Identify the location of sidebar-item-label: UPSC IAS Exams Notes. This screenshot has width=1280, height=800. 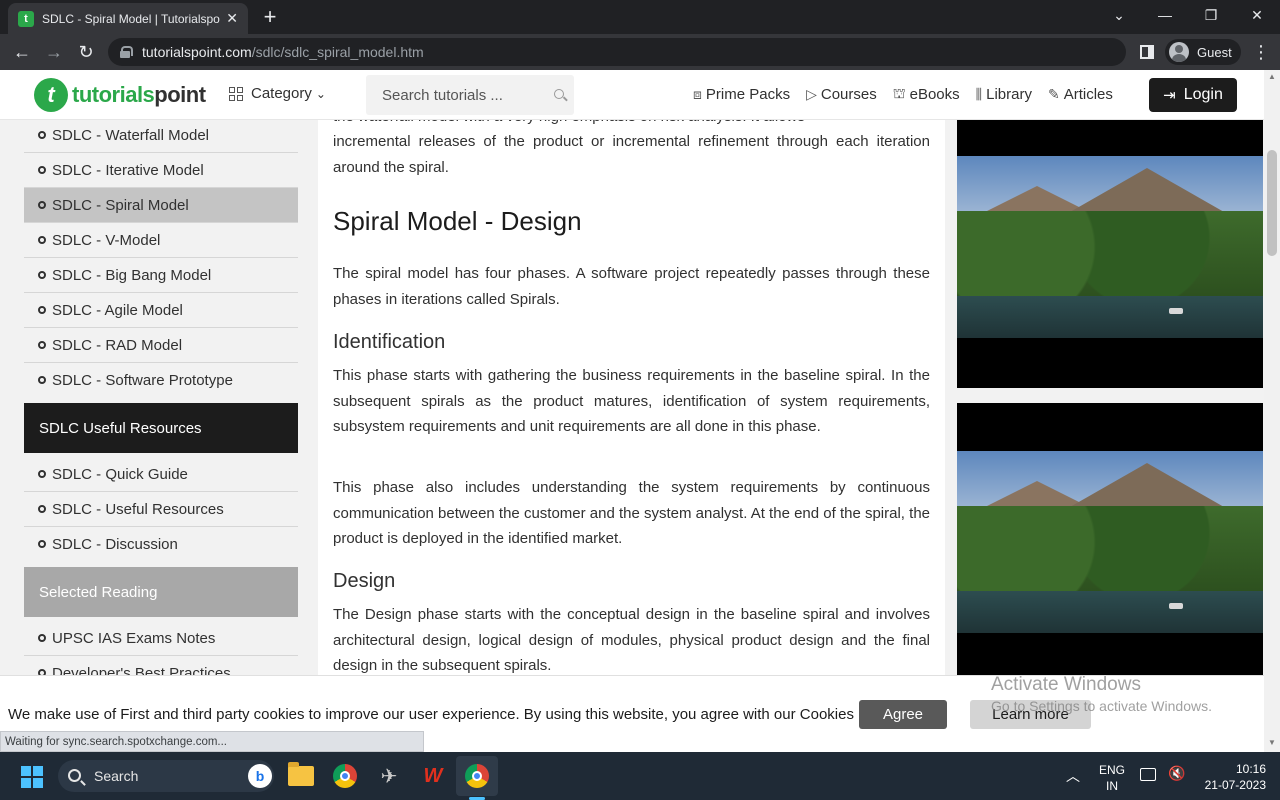
(134, 638).